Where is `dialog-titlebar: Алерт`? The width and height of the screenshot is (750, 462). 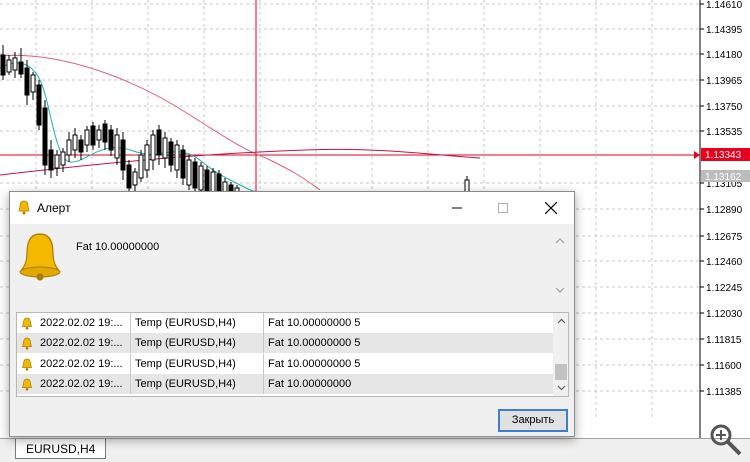
dialog-titlebar: Алерт is located at coordinates (292, 208).